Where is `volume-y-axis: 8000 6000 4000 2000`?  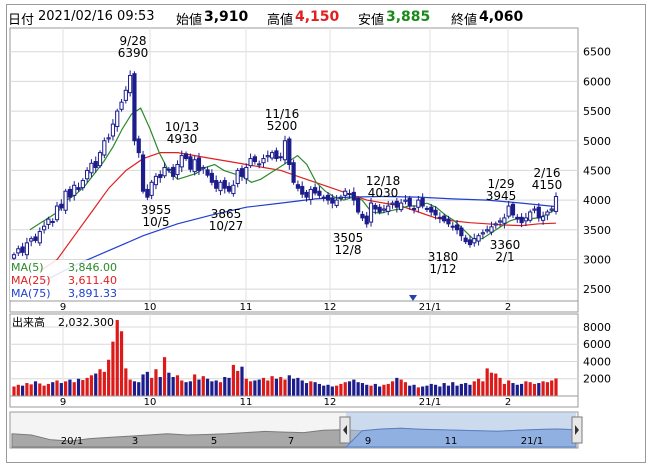
volume-y-axis: 8000 6000 4000 2000 is located at coordinates (597, 353).